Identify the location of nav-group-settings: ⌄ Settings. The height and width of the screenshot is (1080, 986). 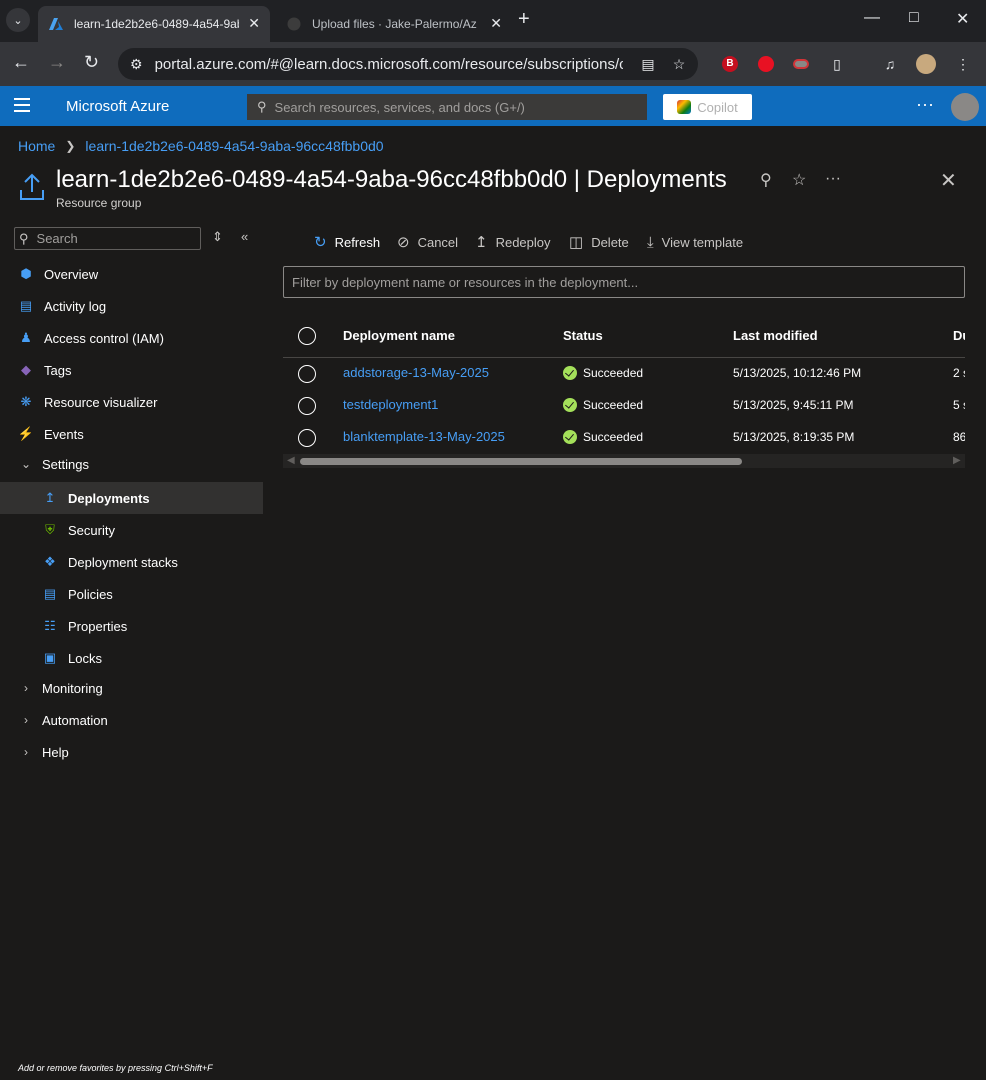
(131, 464).